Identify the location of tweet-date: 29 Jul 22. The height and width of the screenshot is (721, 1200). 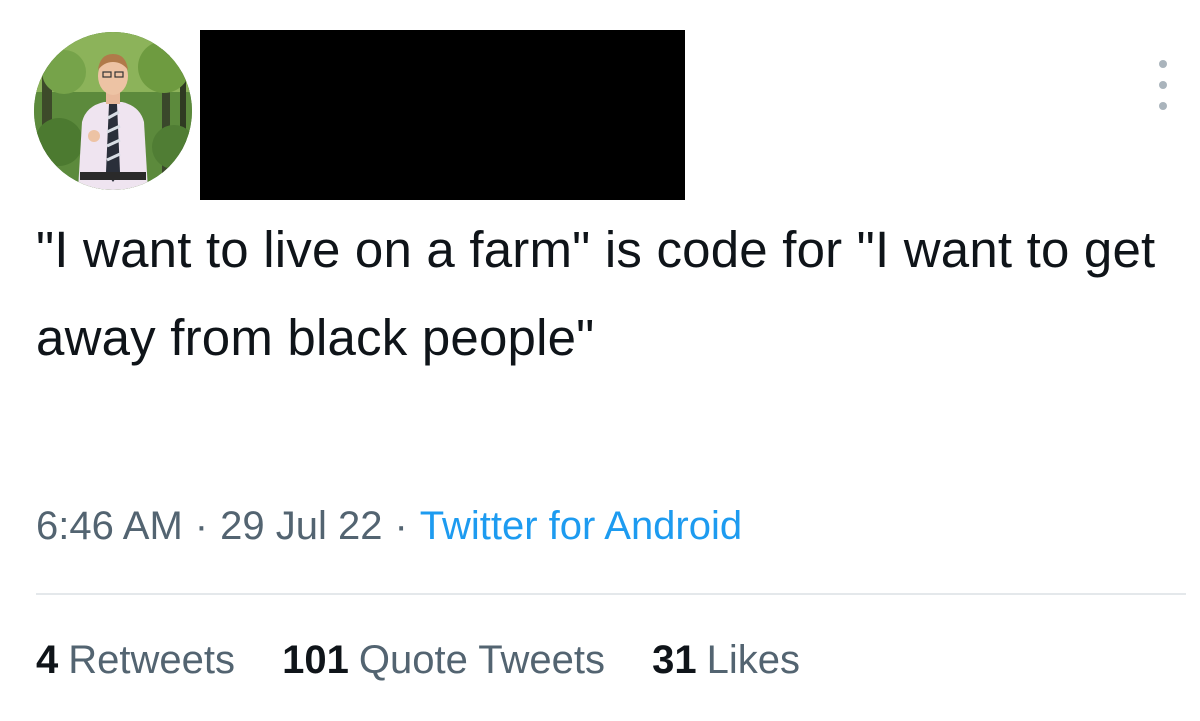
(301, 526).